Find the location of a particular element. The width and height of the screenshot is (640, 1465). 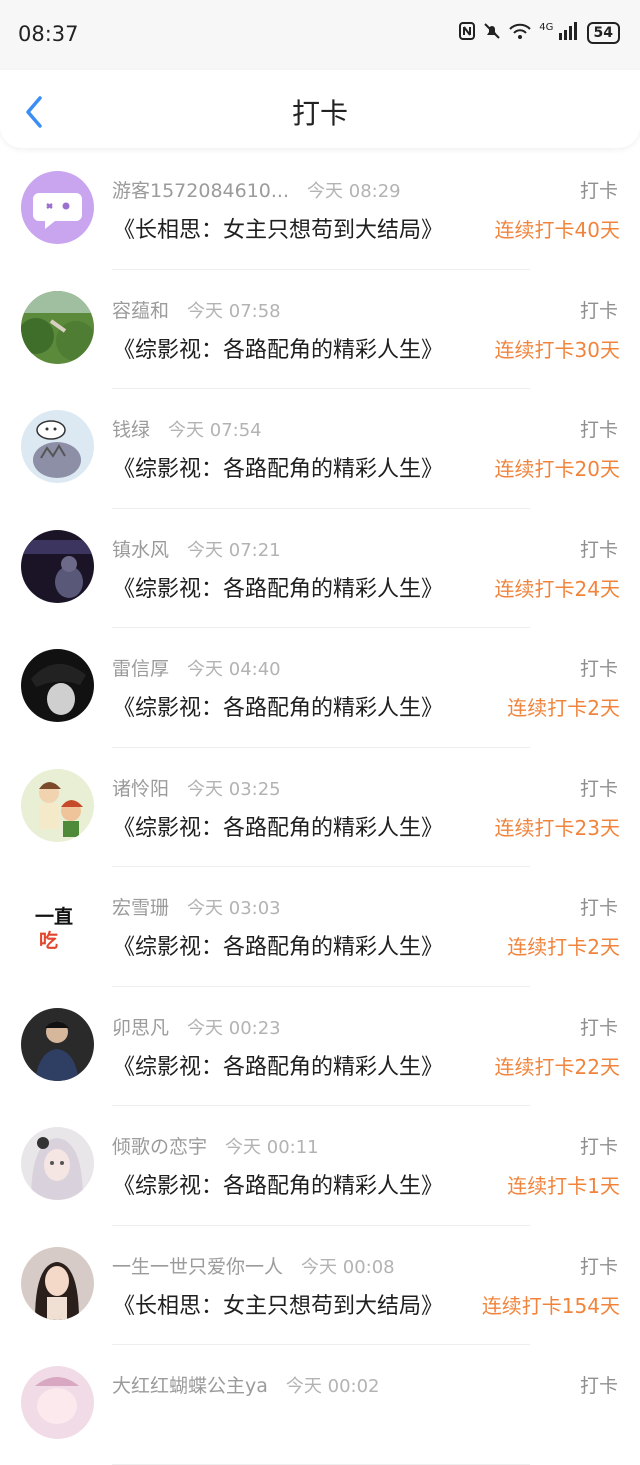

username: 倾歌の恋宇 is located at coordinates (160, 1147).